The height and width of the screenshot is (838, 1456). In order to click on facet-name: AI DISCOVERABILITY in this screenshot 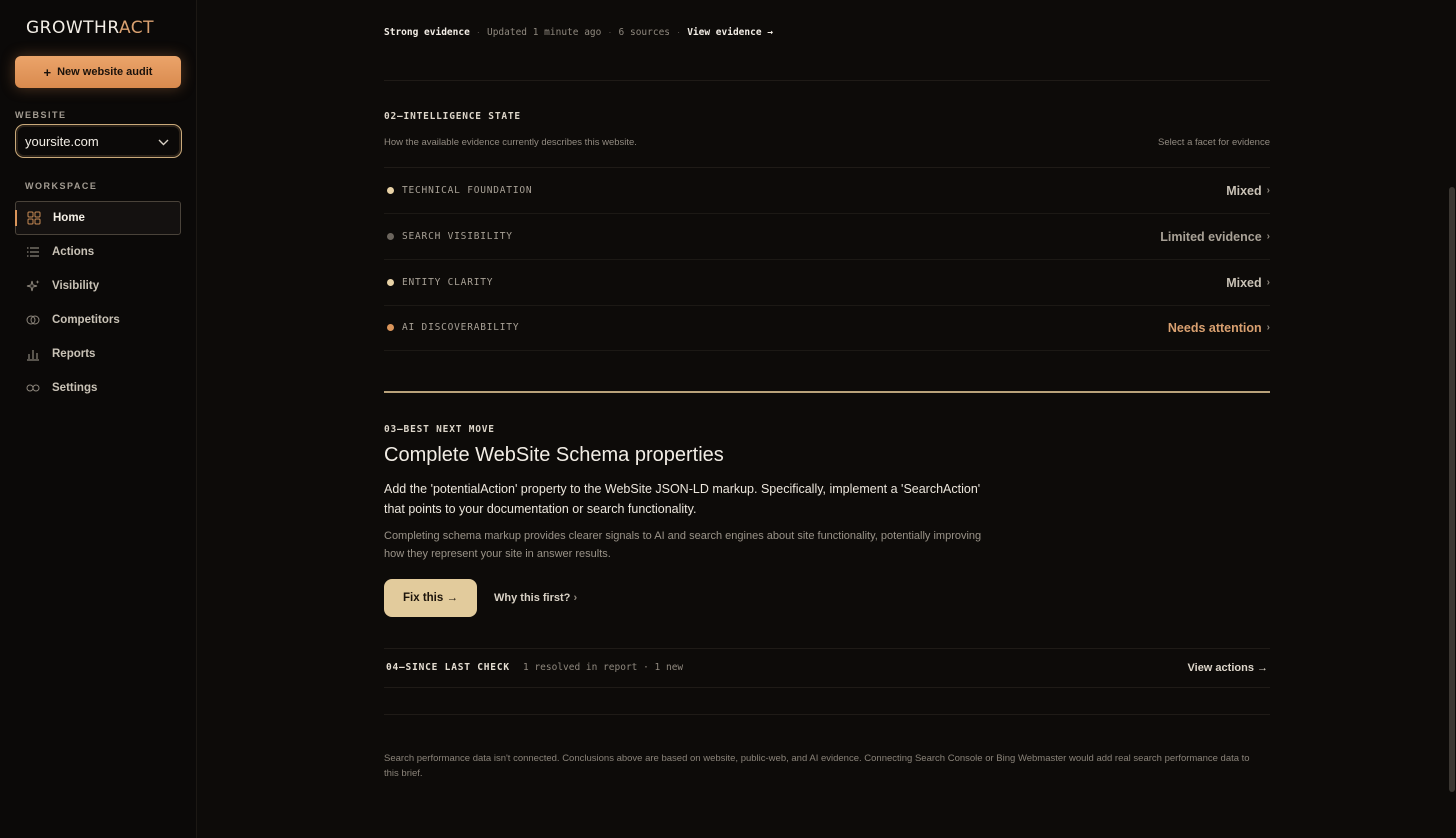, I will do `click(461, 327)`.